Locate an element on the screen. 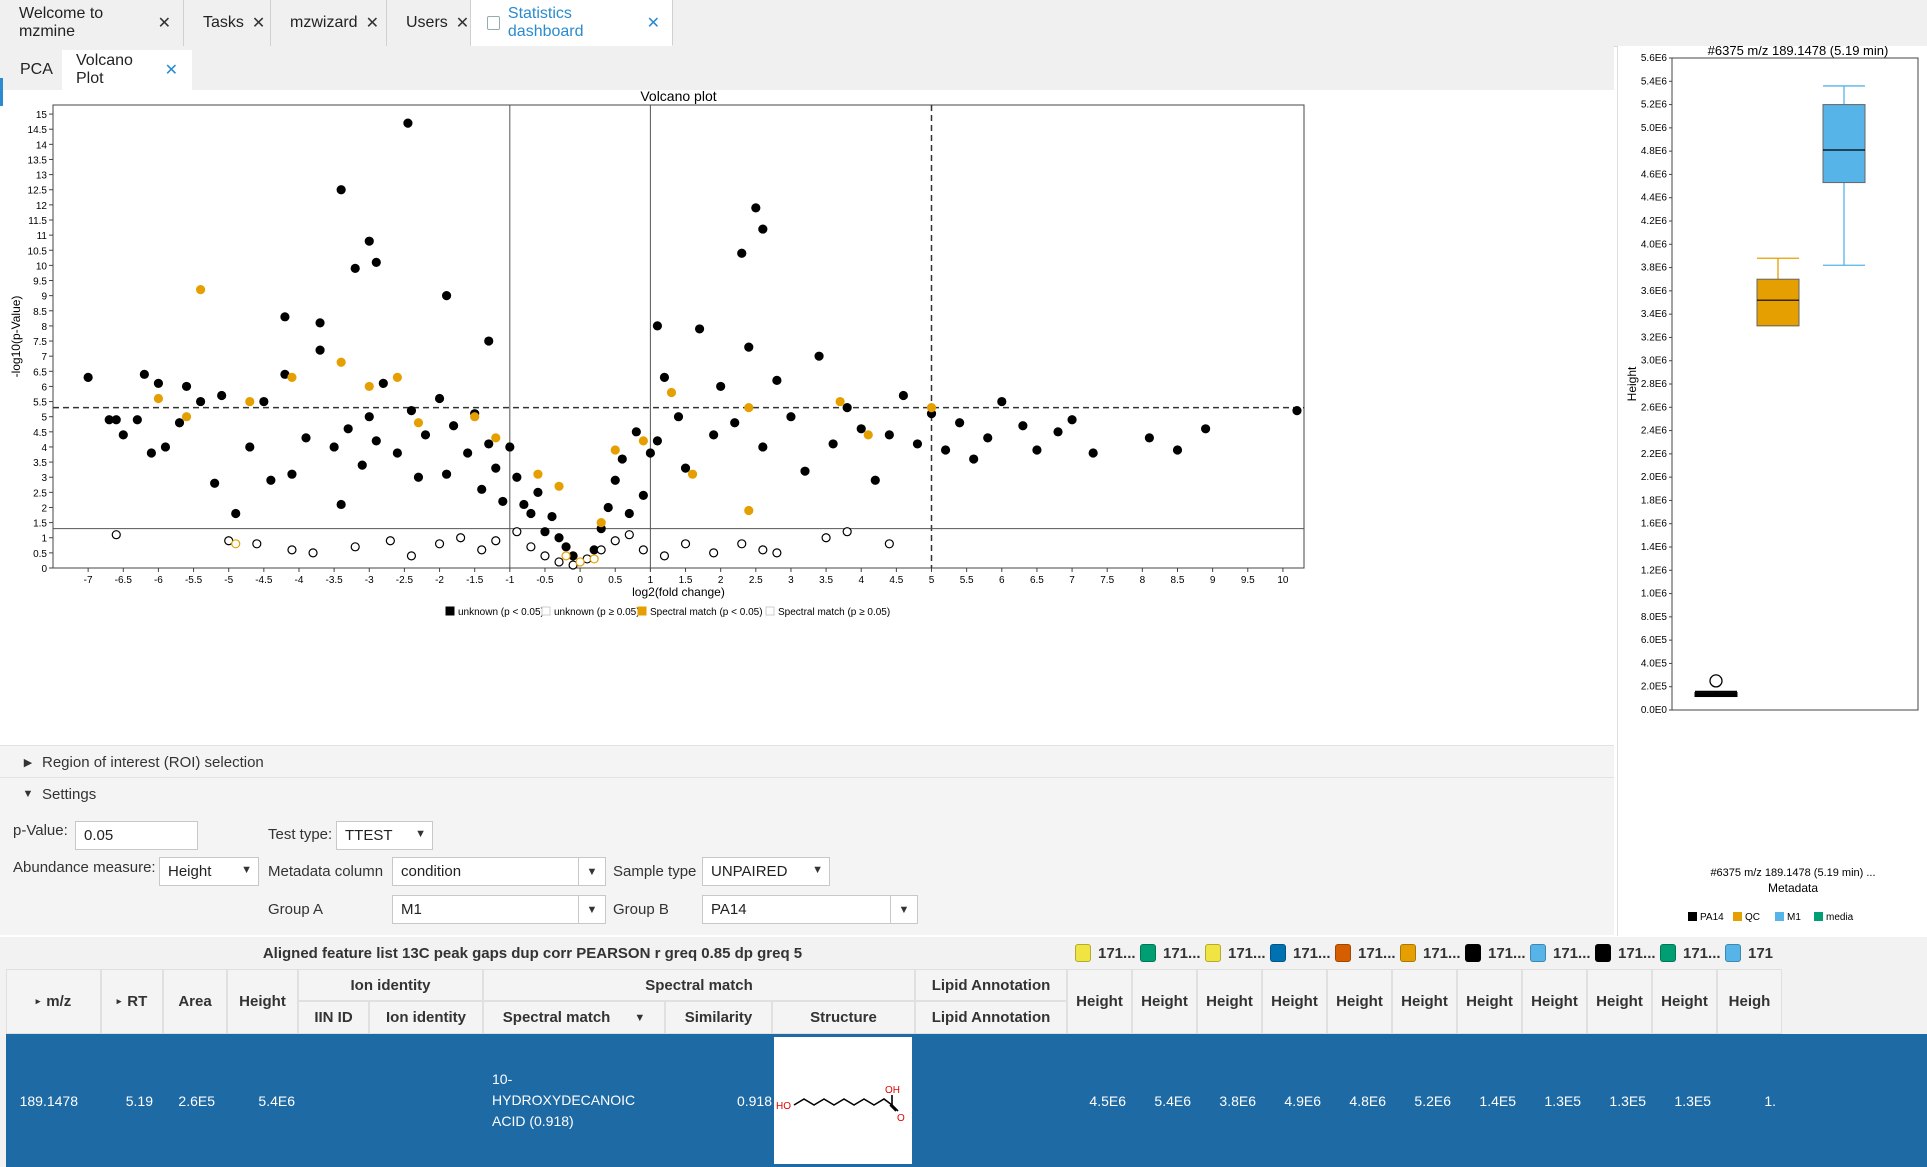 The image size is (1927, 1167). col-sample-height-header: Heigh is located at coordinates (1749, 1001).